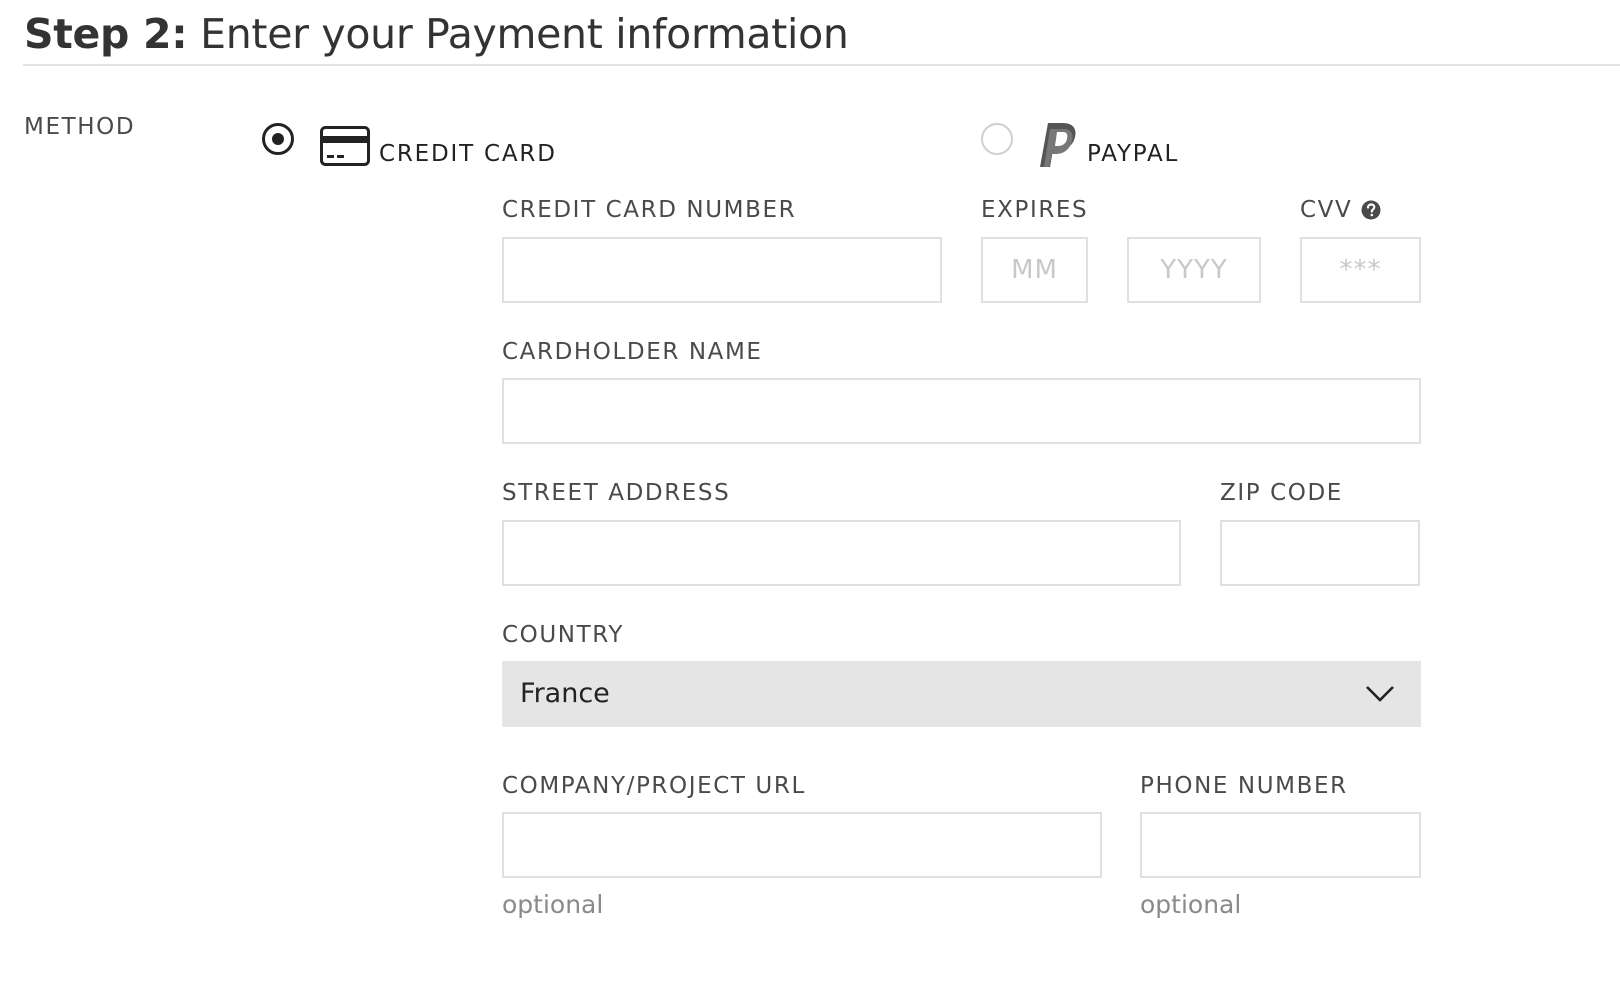 The width and height of the screenshot is (1620, 988). Describe the element at coordinates (1058, 145) in the screenshot. I see `paypal-icon` at that location.